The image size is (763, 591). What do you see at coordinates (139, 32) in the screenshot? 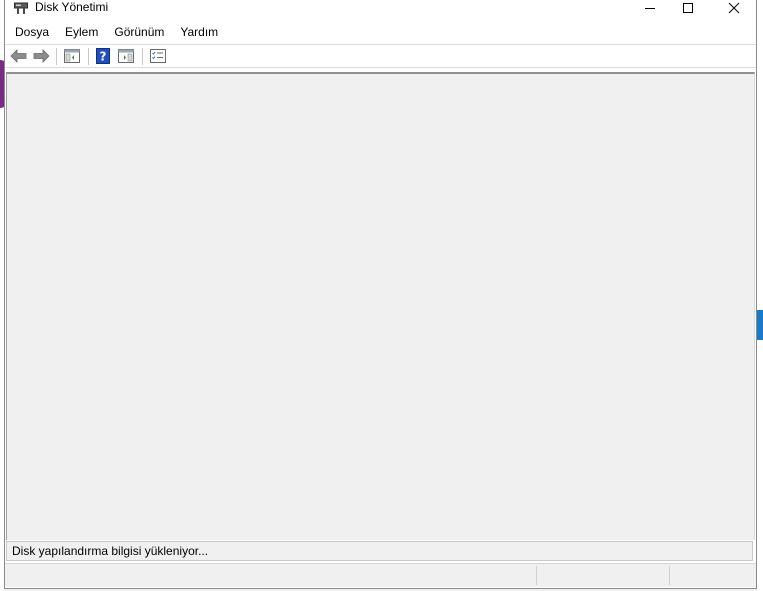
I see `menu-view: Görünüm` at bounding box center [139, 32].